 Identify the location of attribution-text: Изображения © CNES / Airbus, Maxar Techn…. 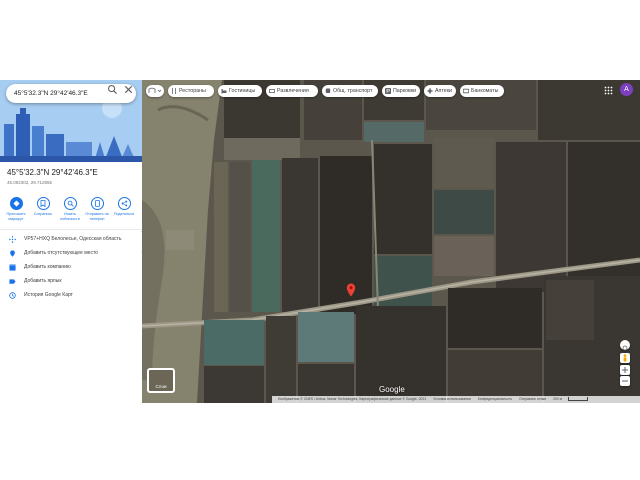
(352, 399).